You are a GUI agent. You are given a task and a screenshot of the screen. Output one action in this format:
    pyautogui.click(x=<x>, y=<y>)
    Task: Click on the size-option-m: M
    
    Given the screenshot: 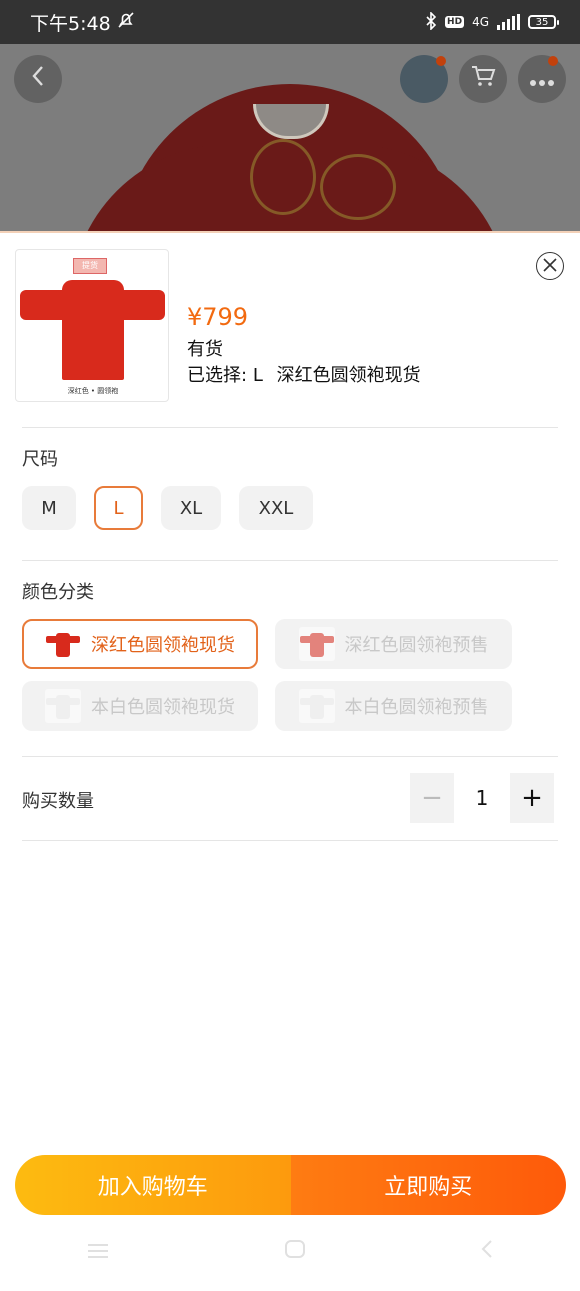 What is the action you would take?
    pyautogui.click(x=49, y=508)
    